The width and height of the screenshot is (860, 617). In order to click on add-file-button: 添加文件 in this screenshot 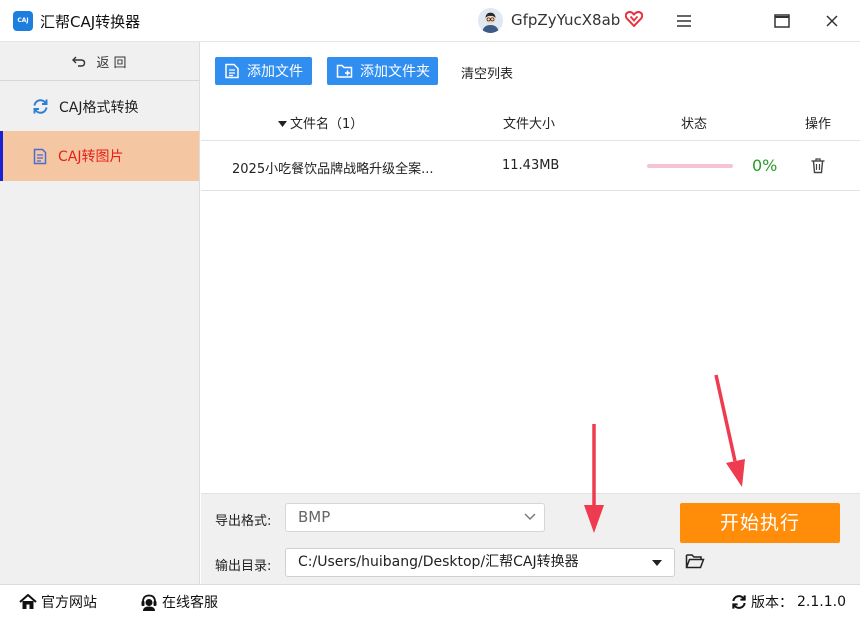, I will do `click(263, 71)`.